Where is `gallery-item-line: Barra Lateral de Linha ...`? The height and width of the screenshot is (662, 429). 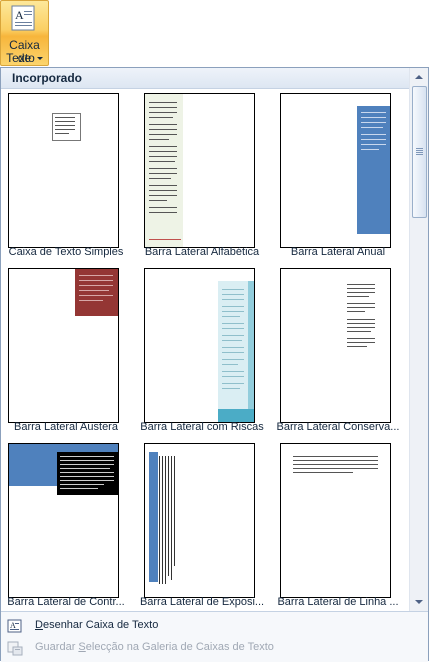 gallery-item-line: Barra Lateral de Linha ... is located at coordinates (339, 526).